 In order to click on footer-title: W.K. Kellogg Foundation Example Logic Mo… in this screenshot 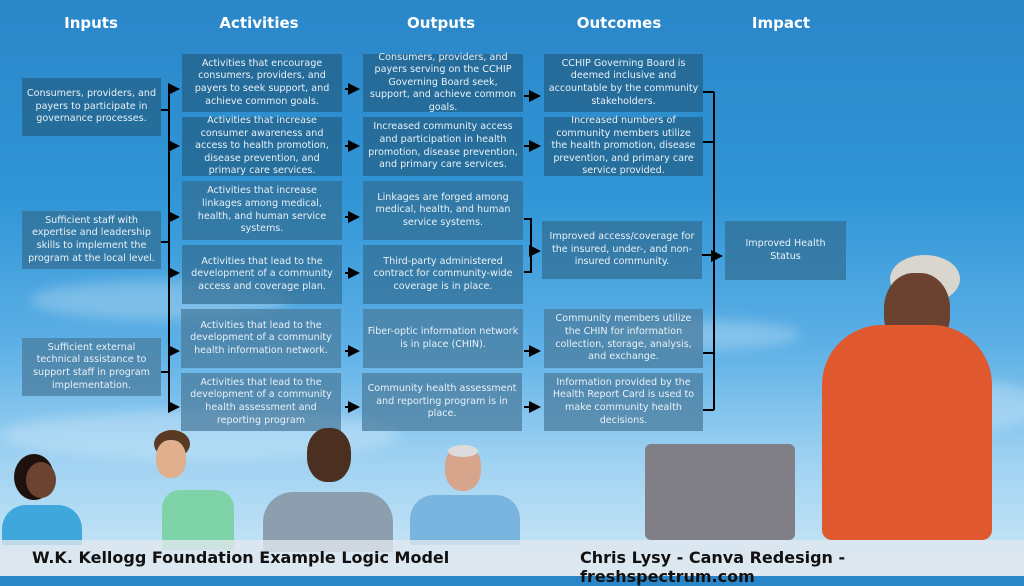, I will do `click(241, 557)`.